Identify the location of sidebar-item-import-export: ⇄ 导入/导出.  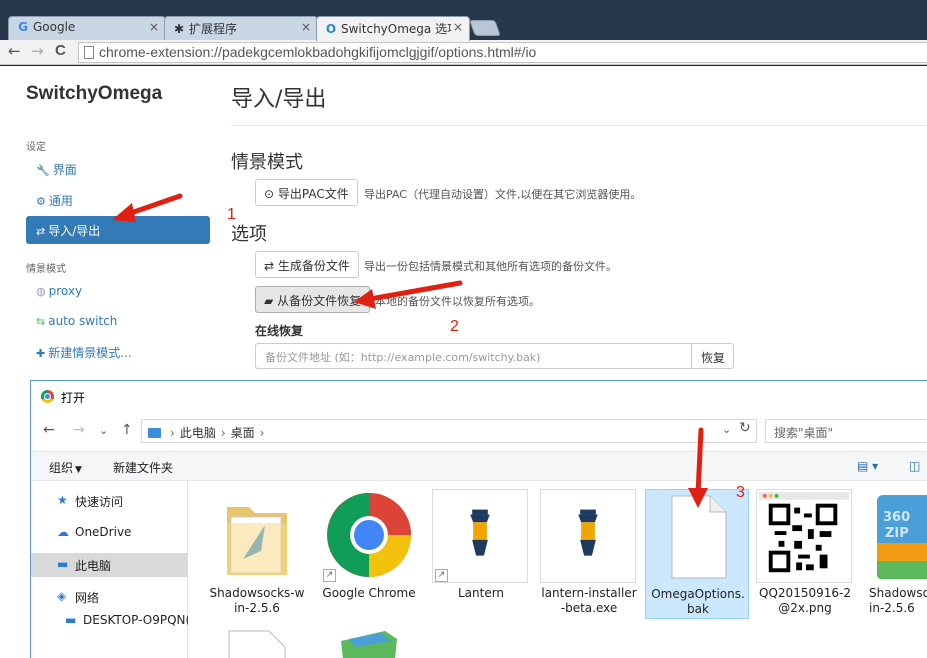
(118, 230).